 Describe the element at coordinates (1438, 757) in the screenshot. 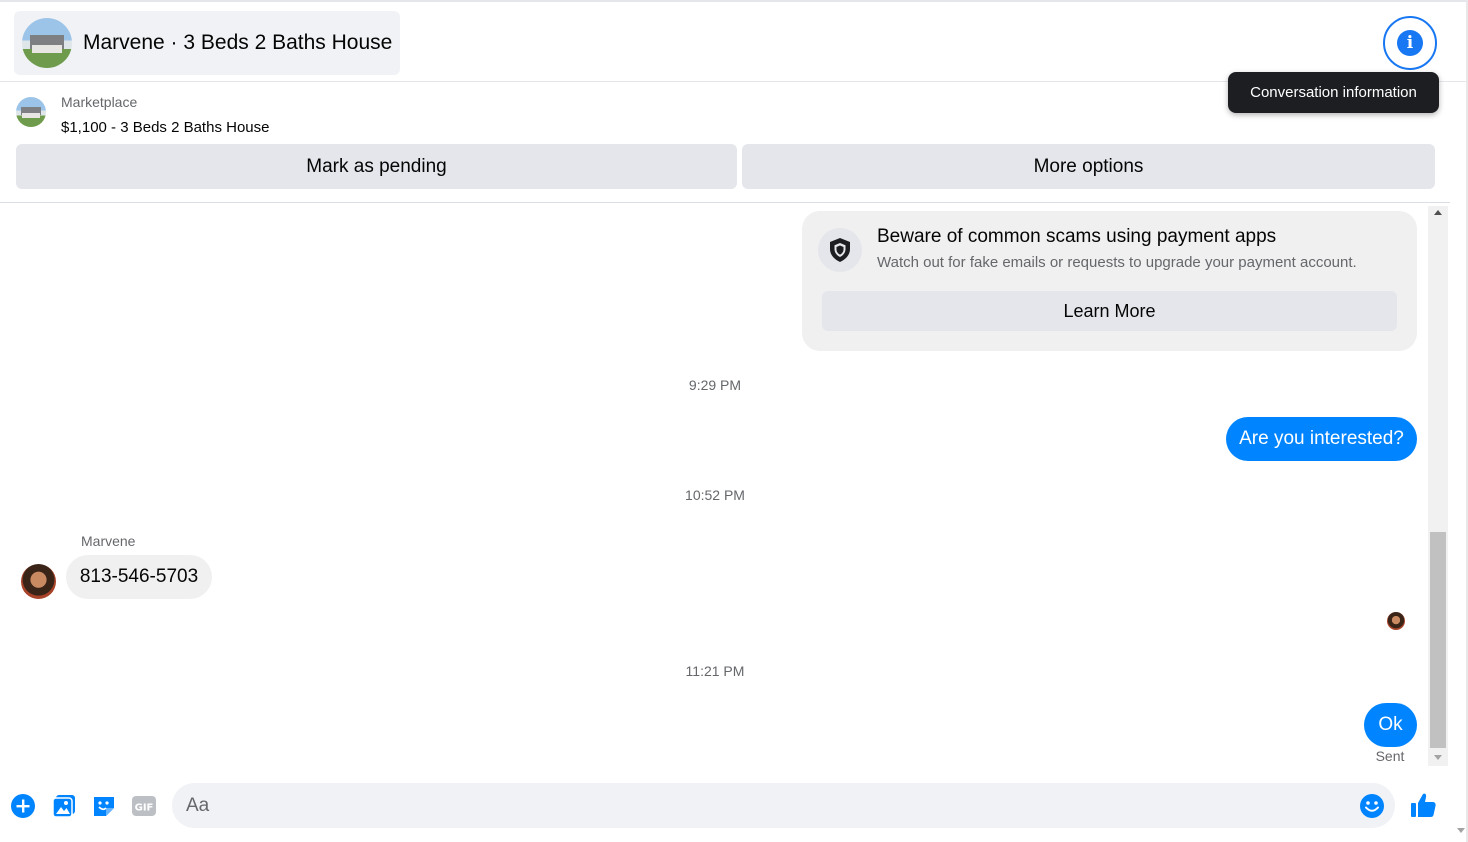

I see `scroll-down-arrow-icon` at that location.